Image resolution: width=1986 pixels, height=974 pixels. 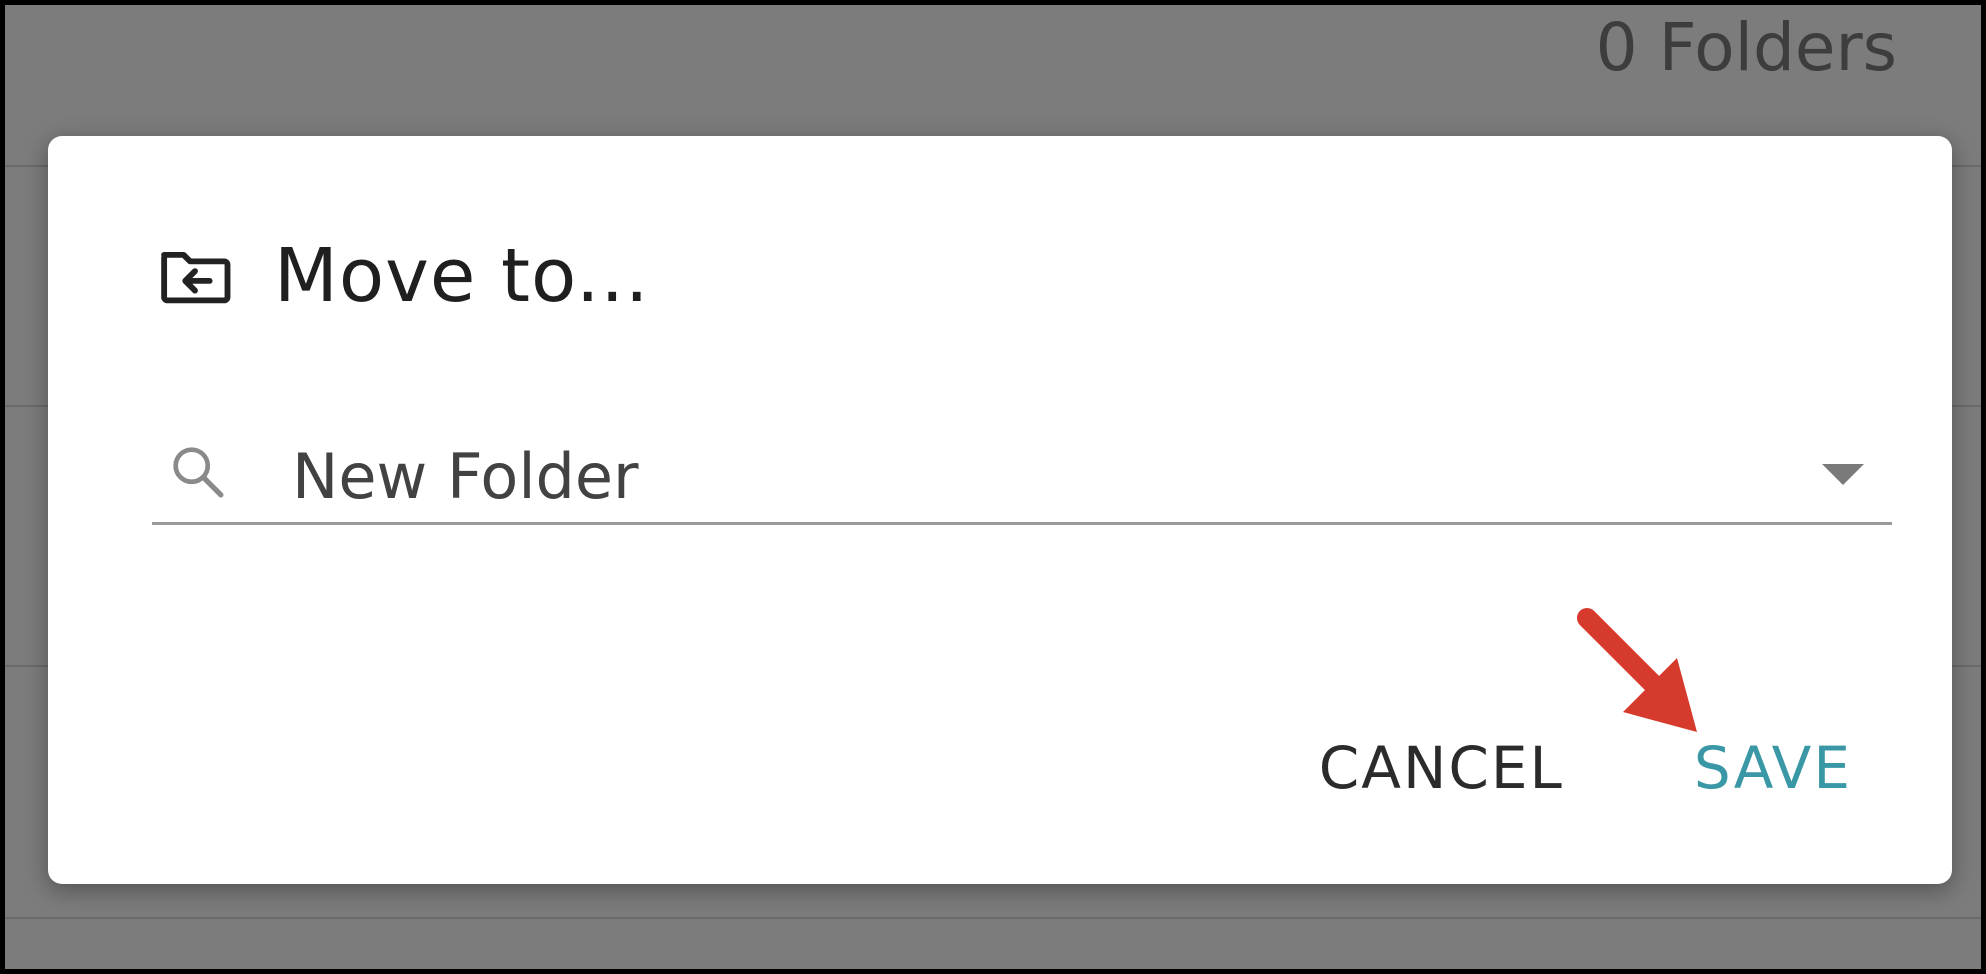 I want to click on save-button: SAVE, so click(x=1773, y=768).